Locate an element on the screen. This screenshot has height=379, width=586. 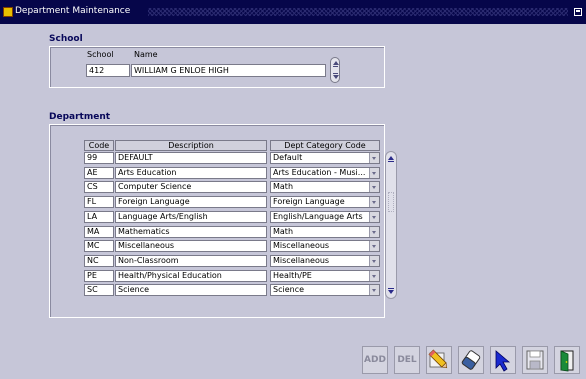
edit-button is located at coordinates (439, 360).